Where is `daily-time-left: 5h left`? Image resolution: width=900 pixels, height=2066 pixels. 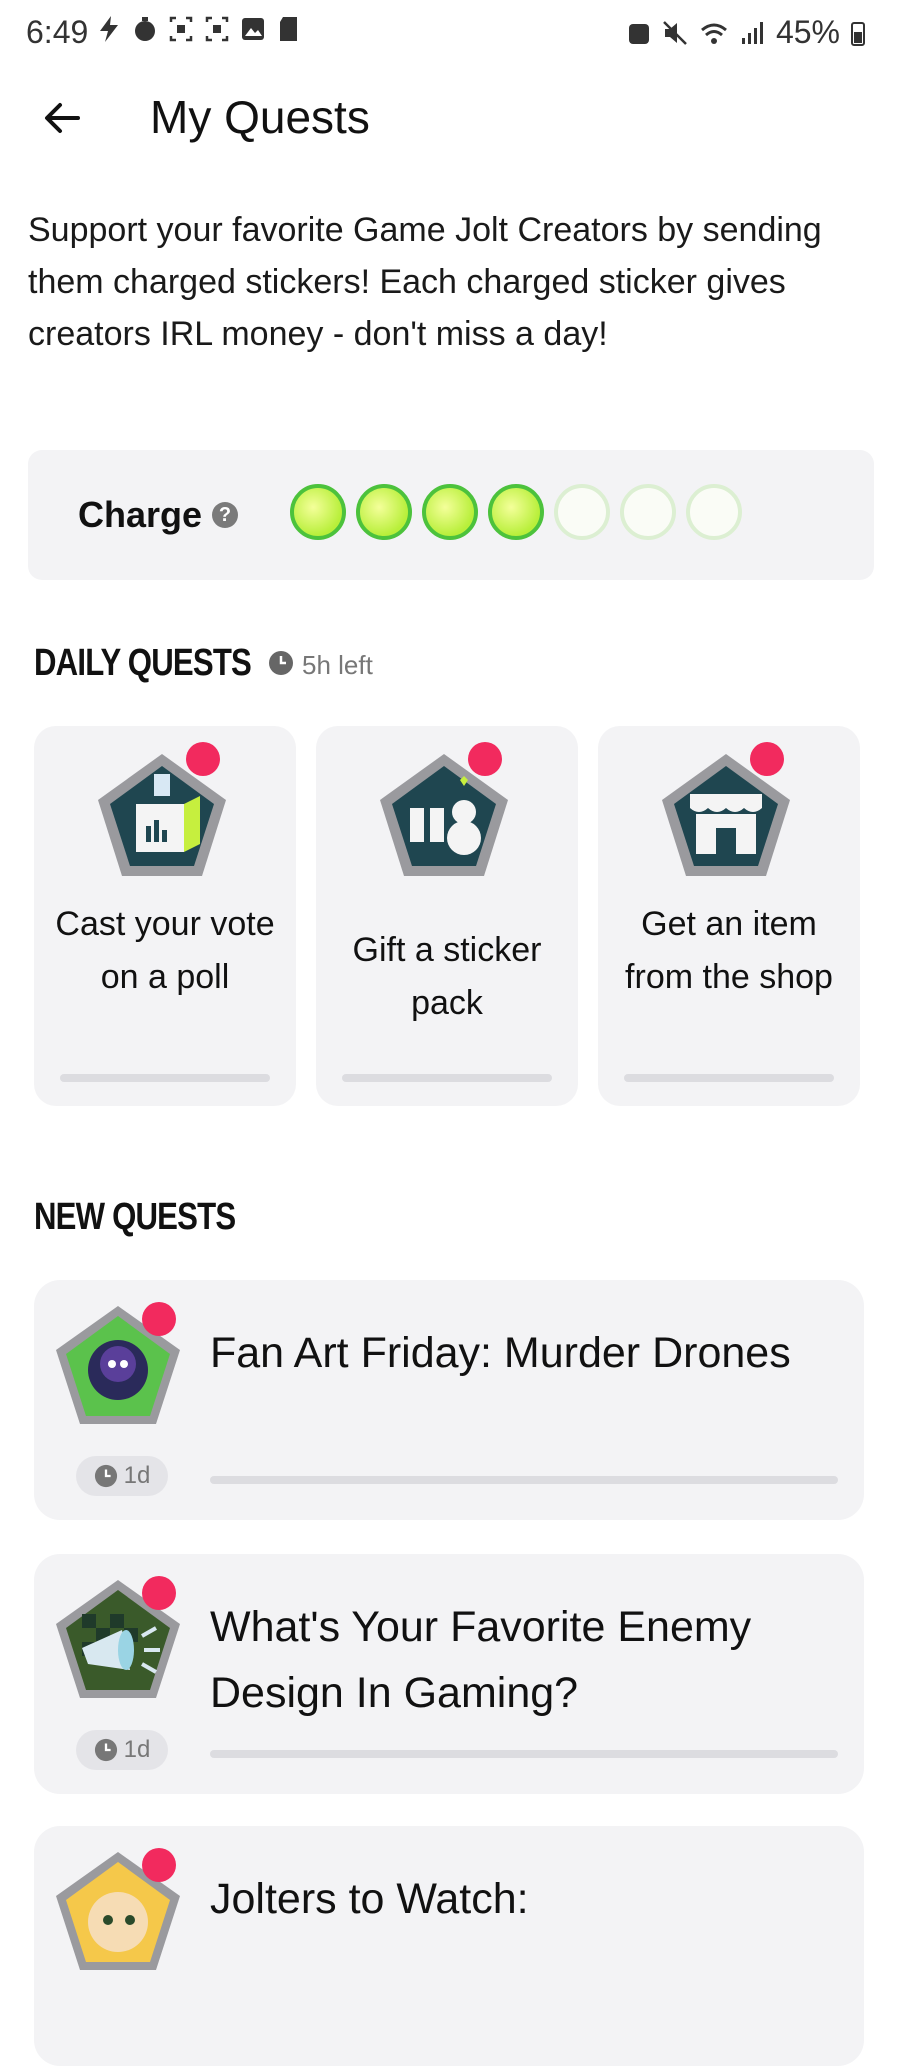 daily-time-left: 5h left is located at coordinates (337, 665).